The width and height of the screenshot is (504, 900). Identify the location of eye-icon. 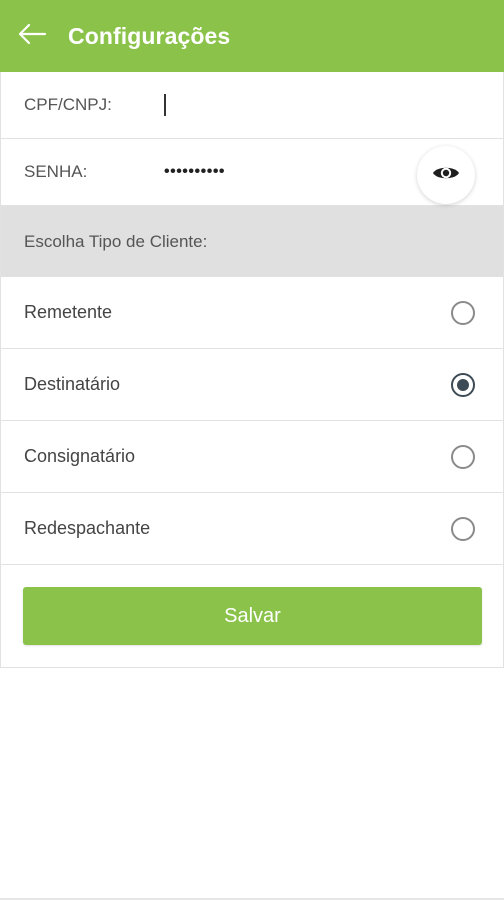
(446, 175).